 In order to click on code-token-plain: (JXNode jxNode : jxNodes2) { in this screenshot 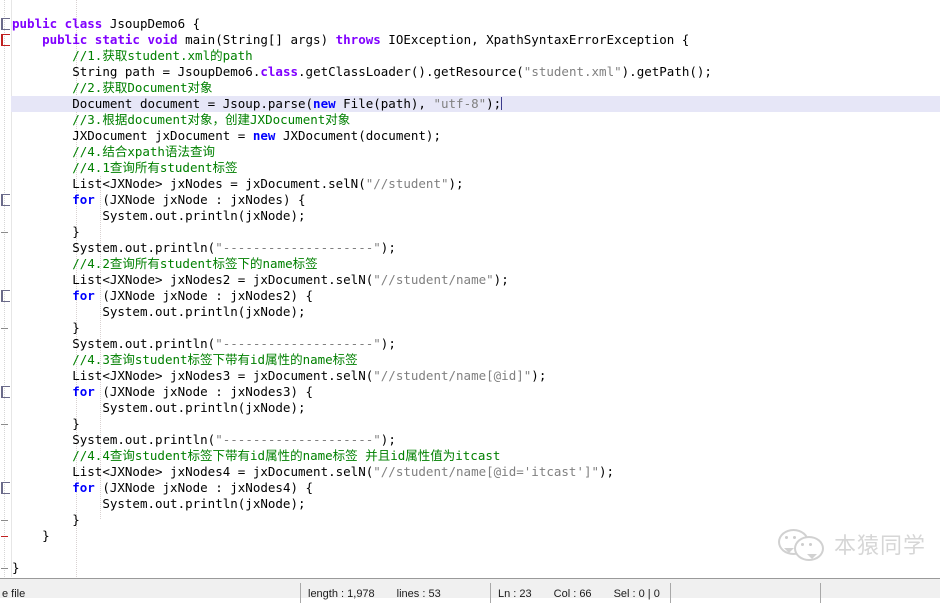, I will do `click(204, 295)`.